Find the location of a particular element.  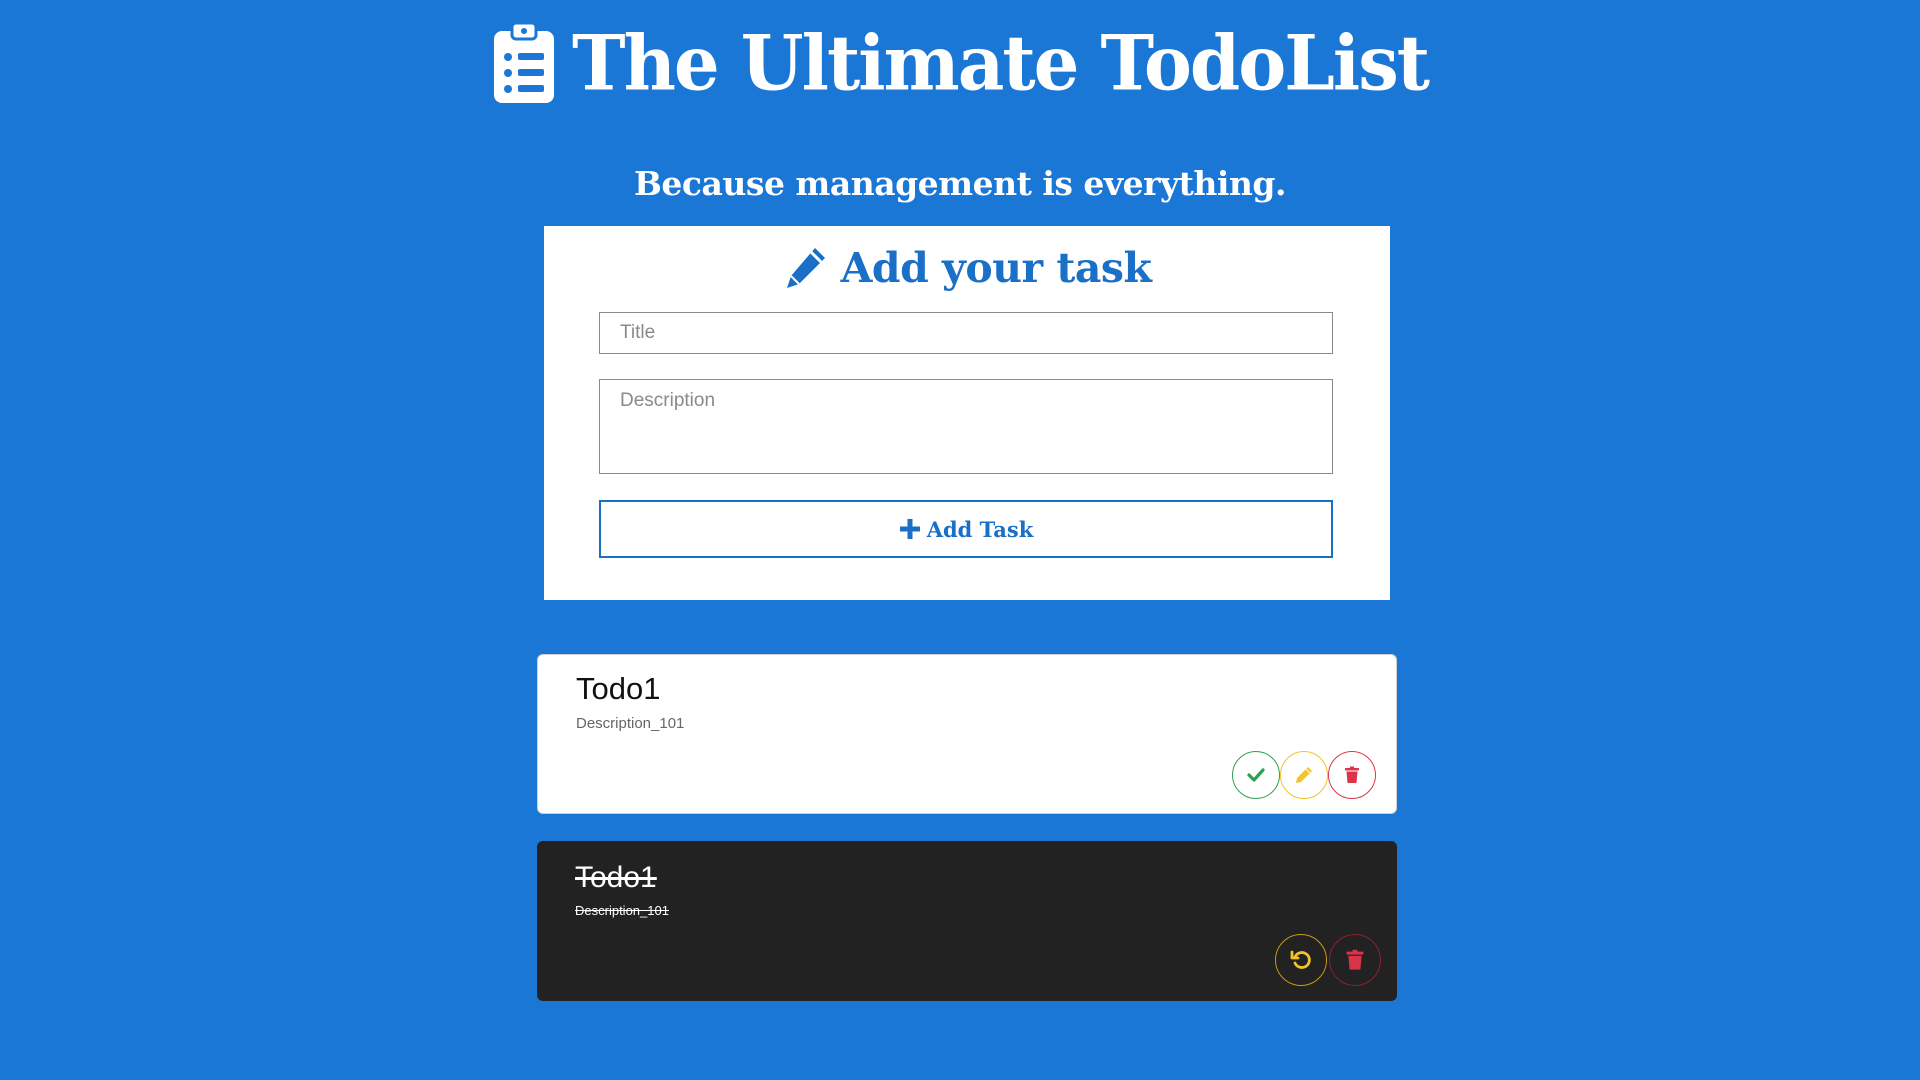

app-header: The Ultimate TodoList is located at coordinates (960, 63).